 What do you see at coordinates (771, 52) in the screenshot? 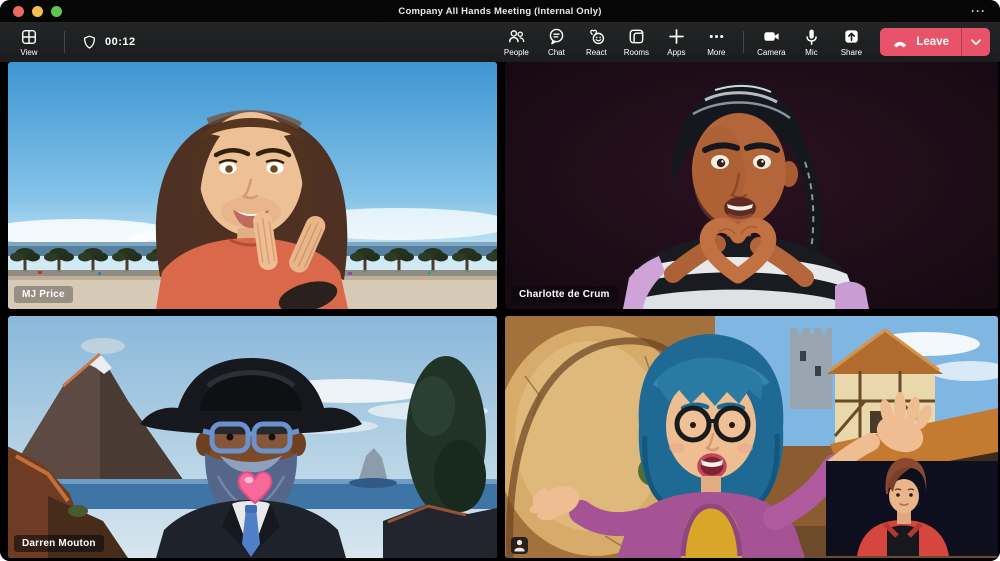
I see `camera-label: Camera` at bounding box center [771, 52].